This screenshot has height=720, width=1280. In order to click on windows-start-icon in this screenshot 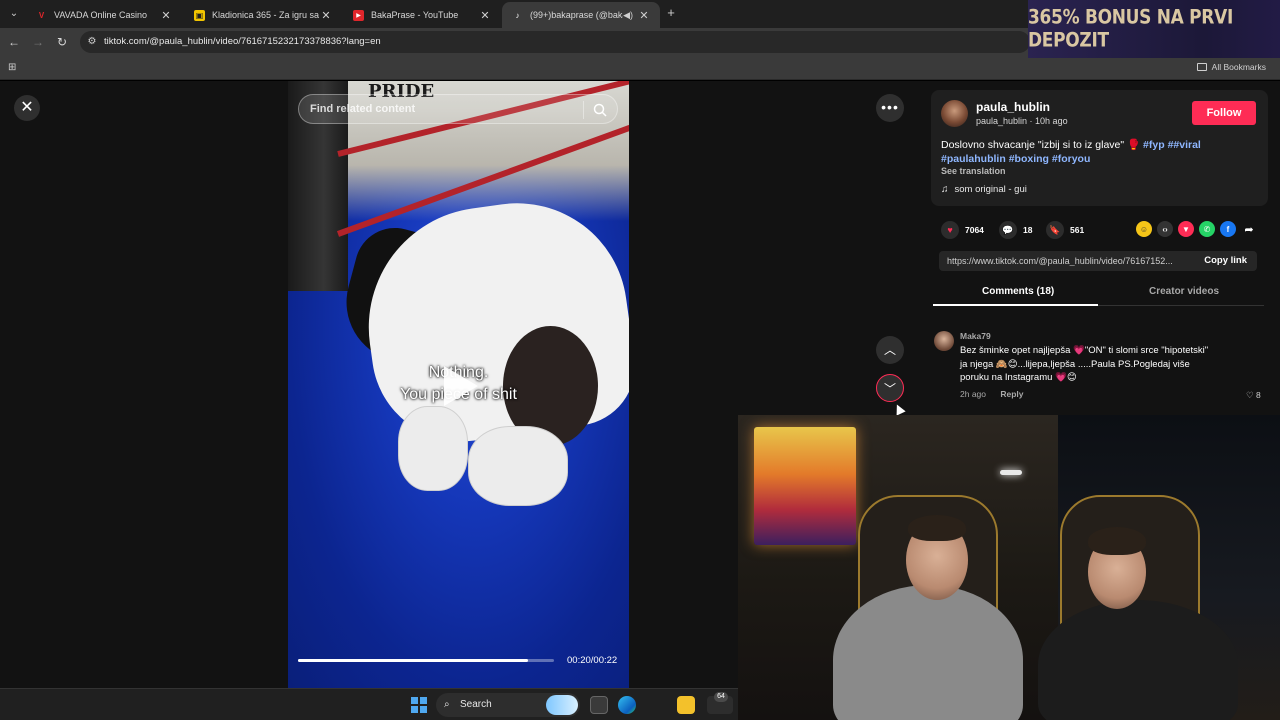, I will do `click(419, 705)`.